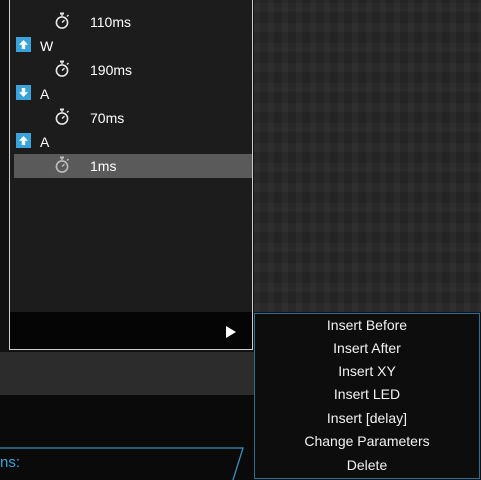 Image resolution: width=481 pixels, height=480 pixels. Describe the element at coordinates (131, 118) in the screenshot. I see `macro-delay-row: 70ms` at that location.